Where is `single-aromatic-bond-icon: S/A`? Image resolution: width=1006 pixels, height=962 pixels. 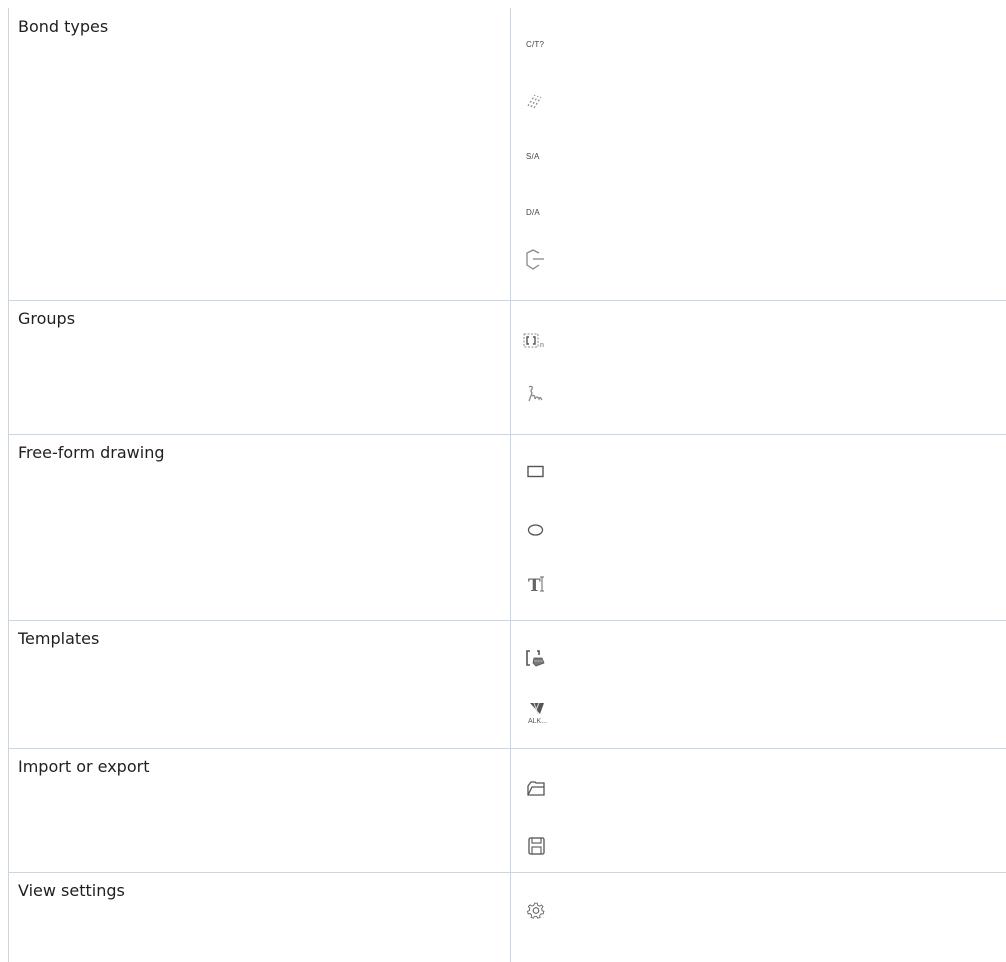
single-aromatic-bond-icon: S/A is located at coordinates (540, 156).